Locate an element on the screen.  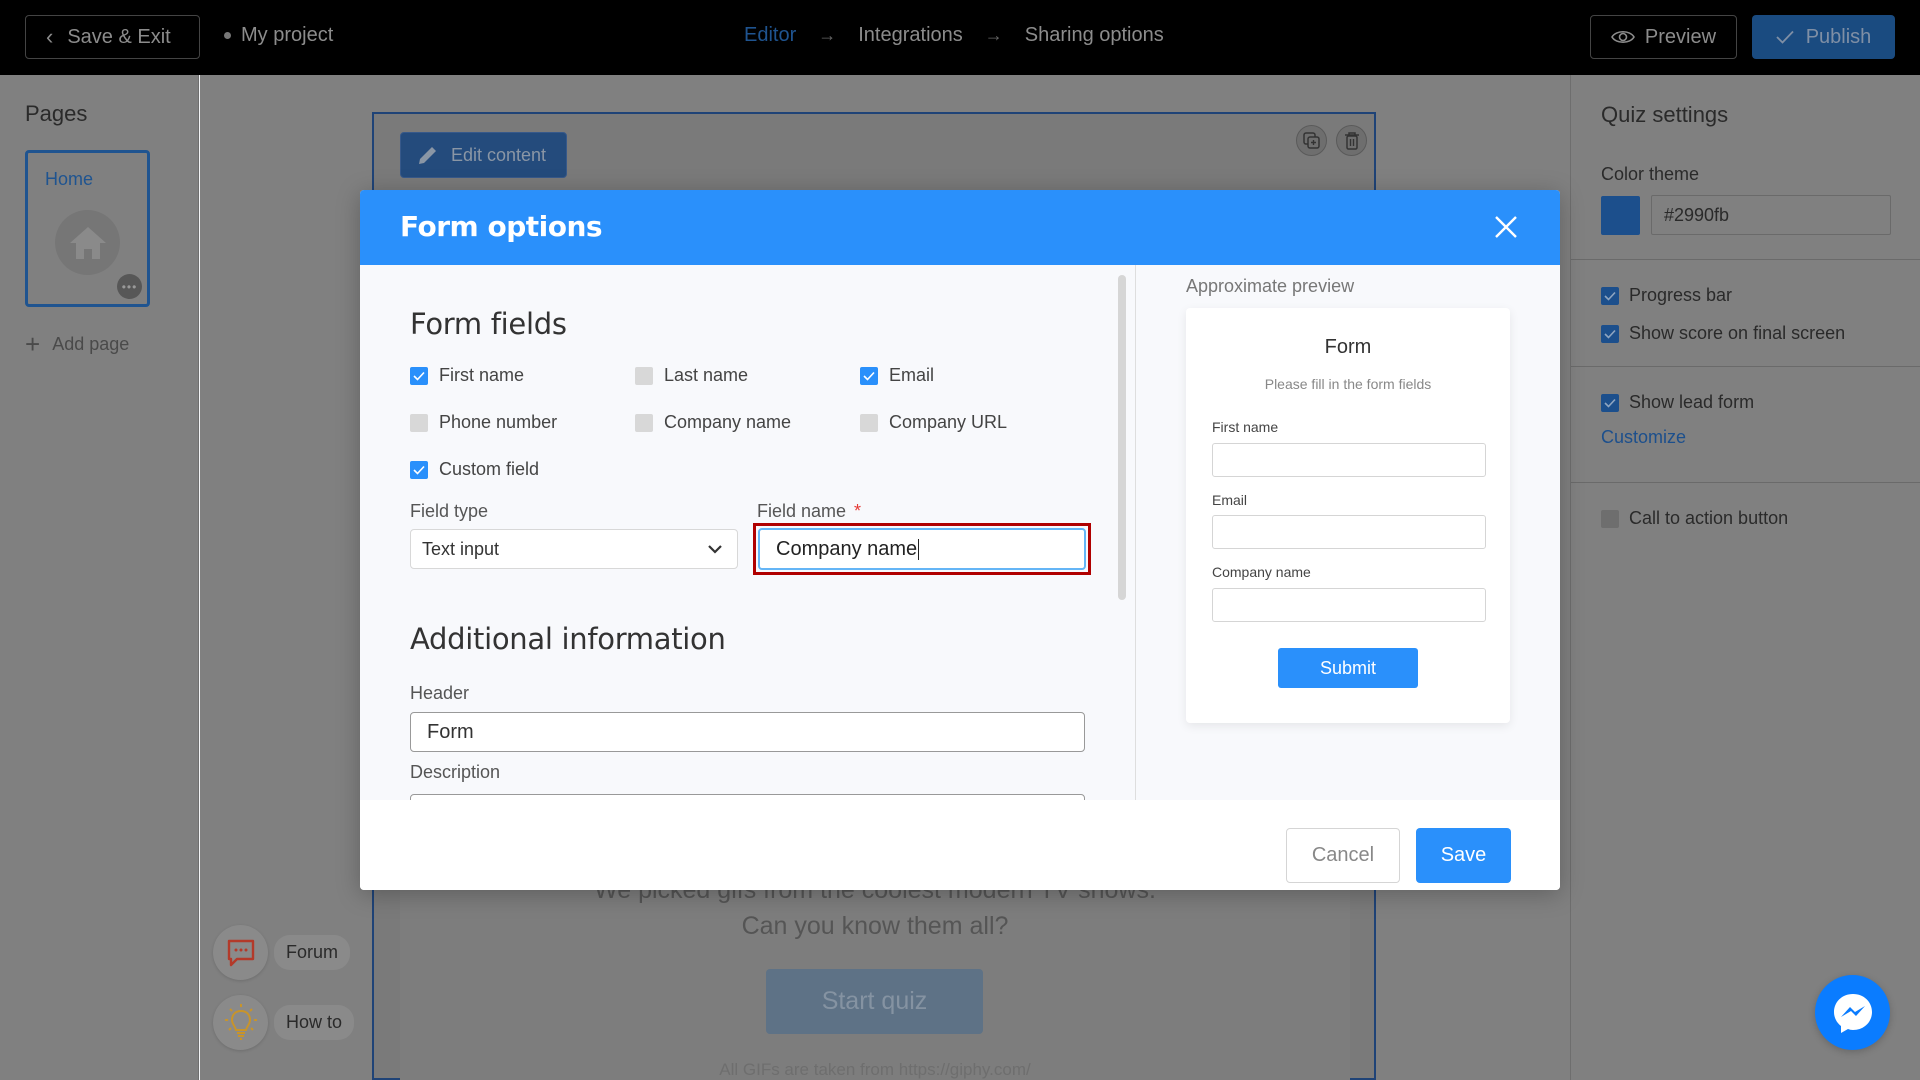
save-exit-button: ‹ Save & Exit is located at coordinates (112, 37).